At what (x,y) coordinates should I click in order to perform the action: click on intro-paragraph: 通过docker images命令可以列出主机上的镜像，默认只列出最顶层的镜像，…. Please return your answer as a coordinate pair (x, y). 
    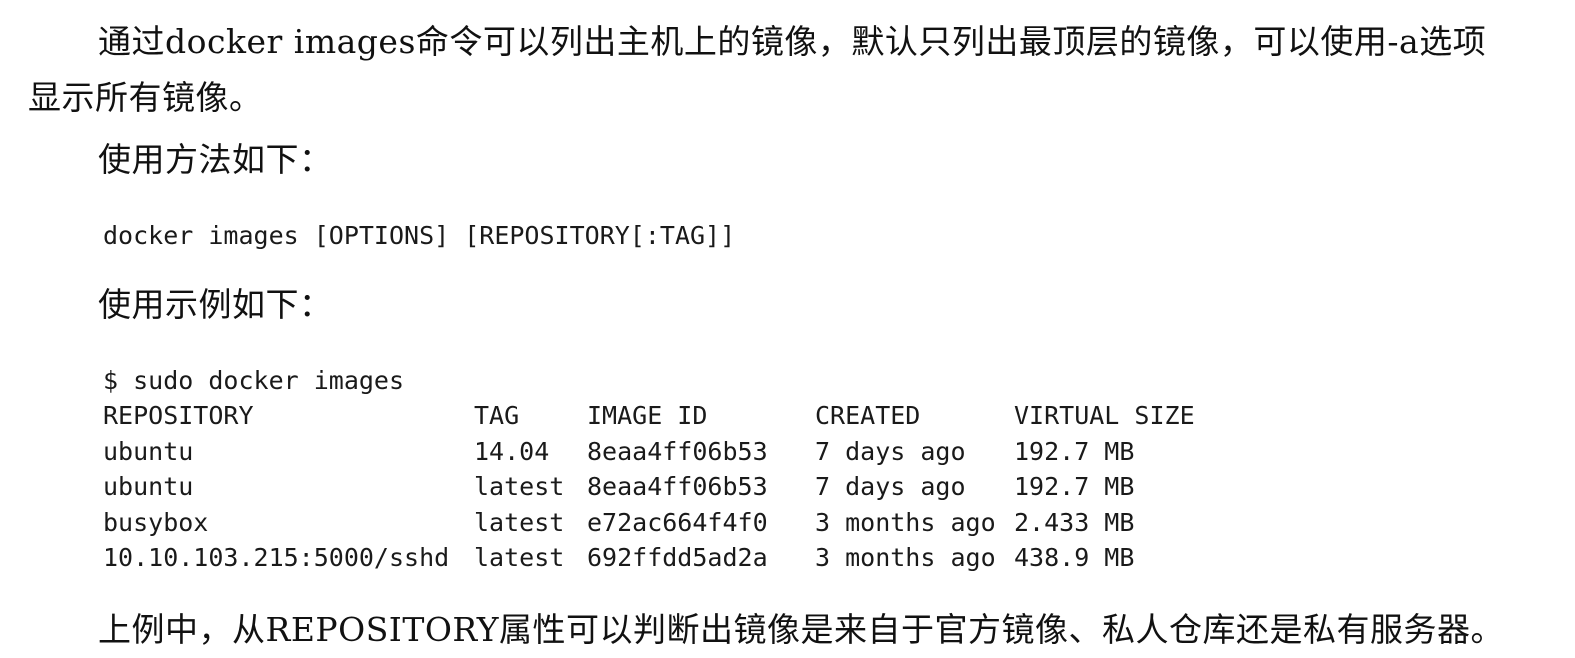
    Looking at the image, I should click on (757, 69).